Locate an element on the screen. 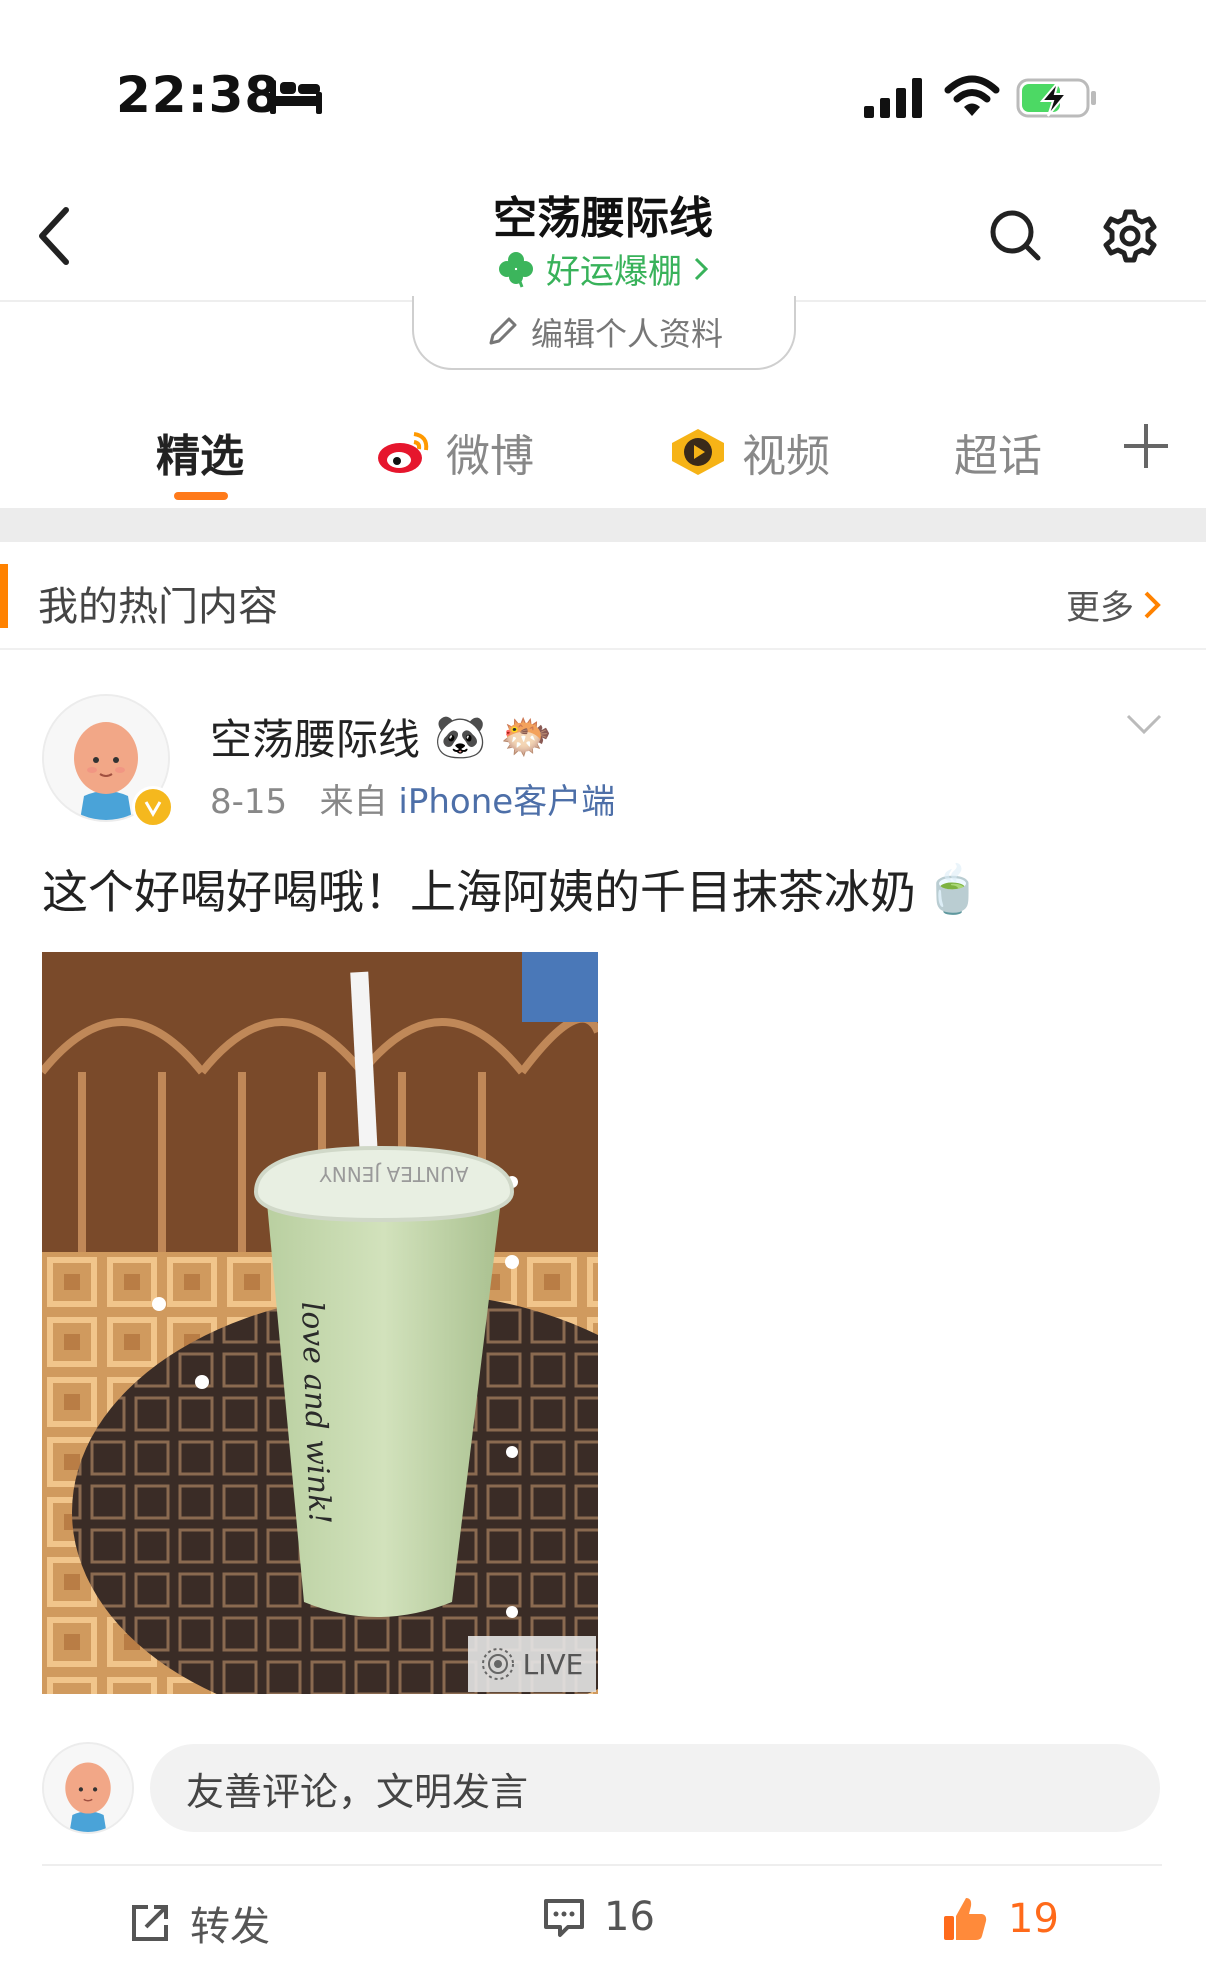 Image resolution: width=1206 pixels, height=1975 pixels. like-count: 19 is located at coordinates (1033, 1919).